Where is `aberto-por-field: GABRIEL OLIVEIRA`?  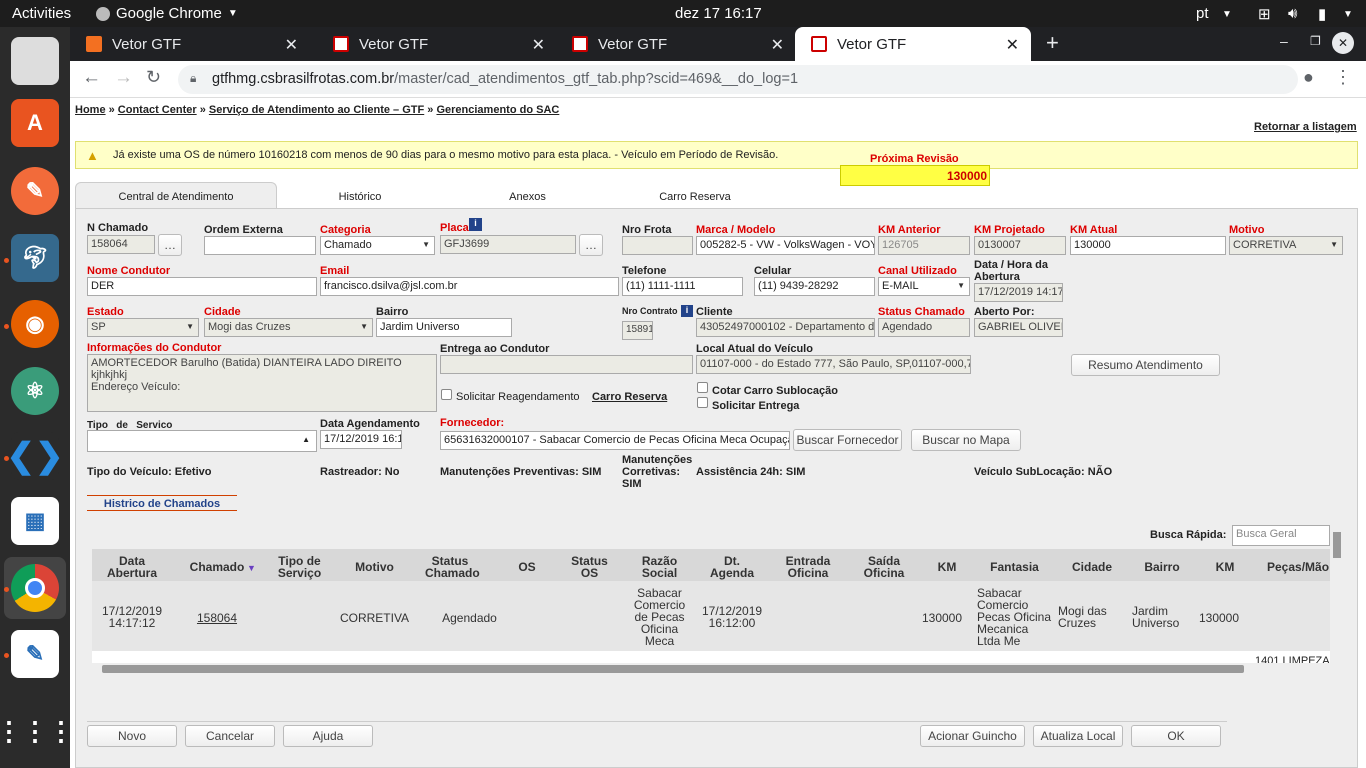 aberto-por-field: GABRIEL OLIVEIRA is located at coordinates (1018, 327).